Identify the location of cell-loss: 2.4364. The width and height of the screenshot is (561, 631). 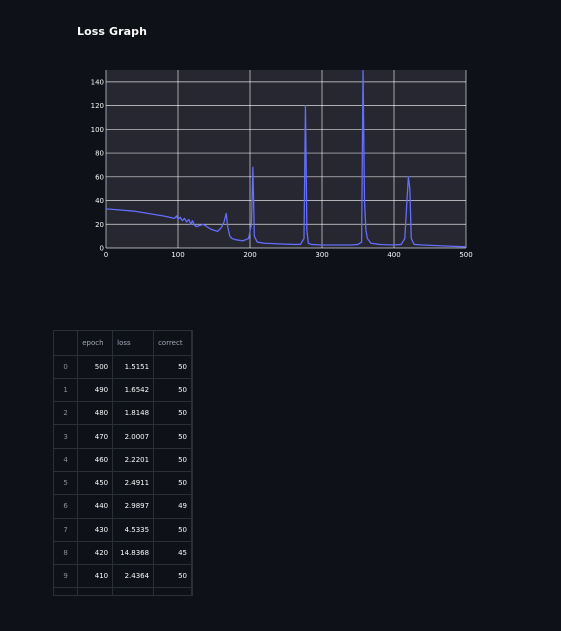
(133, 576).